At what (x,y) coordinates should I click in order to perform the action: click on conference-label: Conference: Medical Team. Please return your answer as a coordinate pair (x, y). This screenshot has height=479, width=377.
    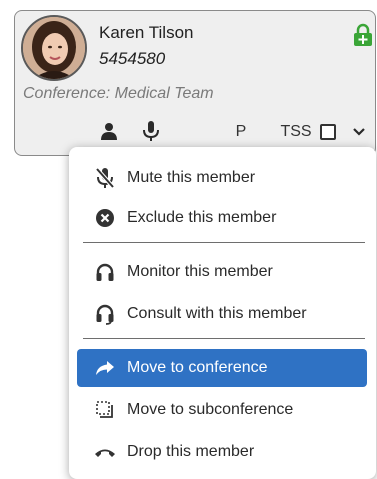
    Looking at the image, I should click on (118, 93).